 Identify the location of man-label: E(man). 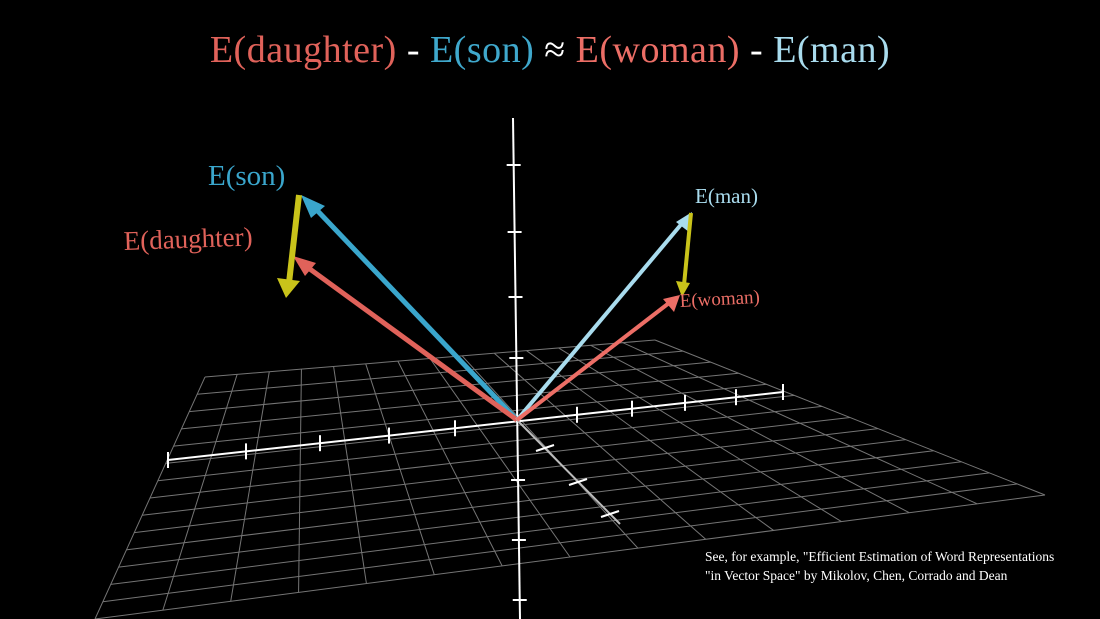
(726, 196).